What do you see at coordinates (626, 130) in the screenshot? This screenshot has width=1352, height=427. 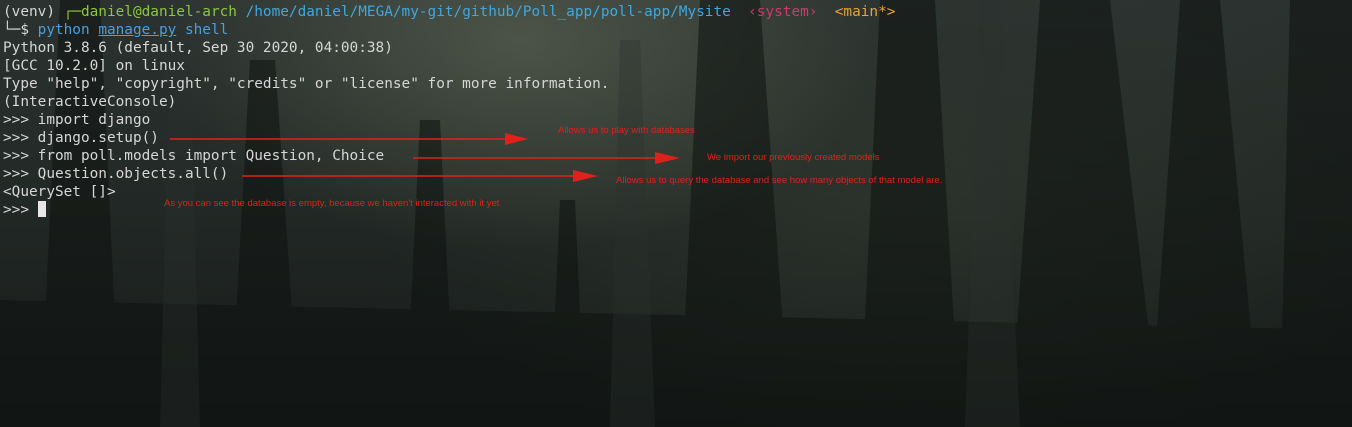 I see `annotation-setup-note: Allows us to play with databases` at bounding box center [626, 130].